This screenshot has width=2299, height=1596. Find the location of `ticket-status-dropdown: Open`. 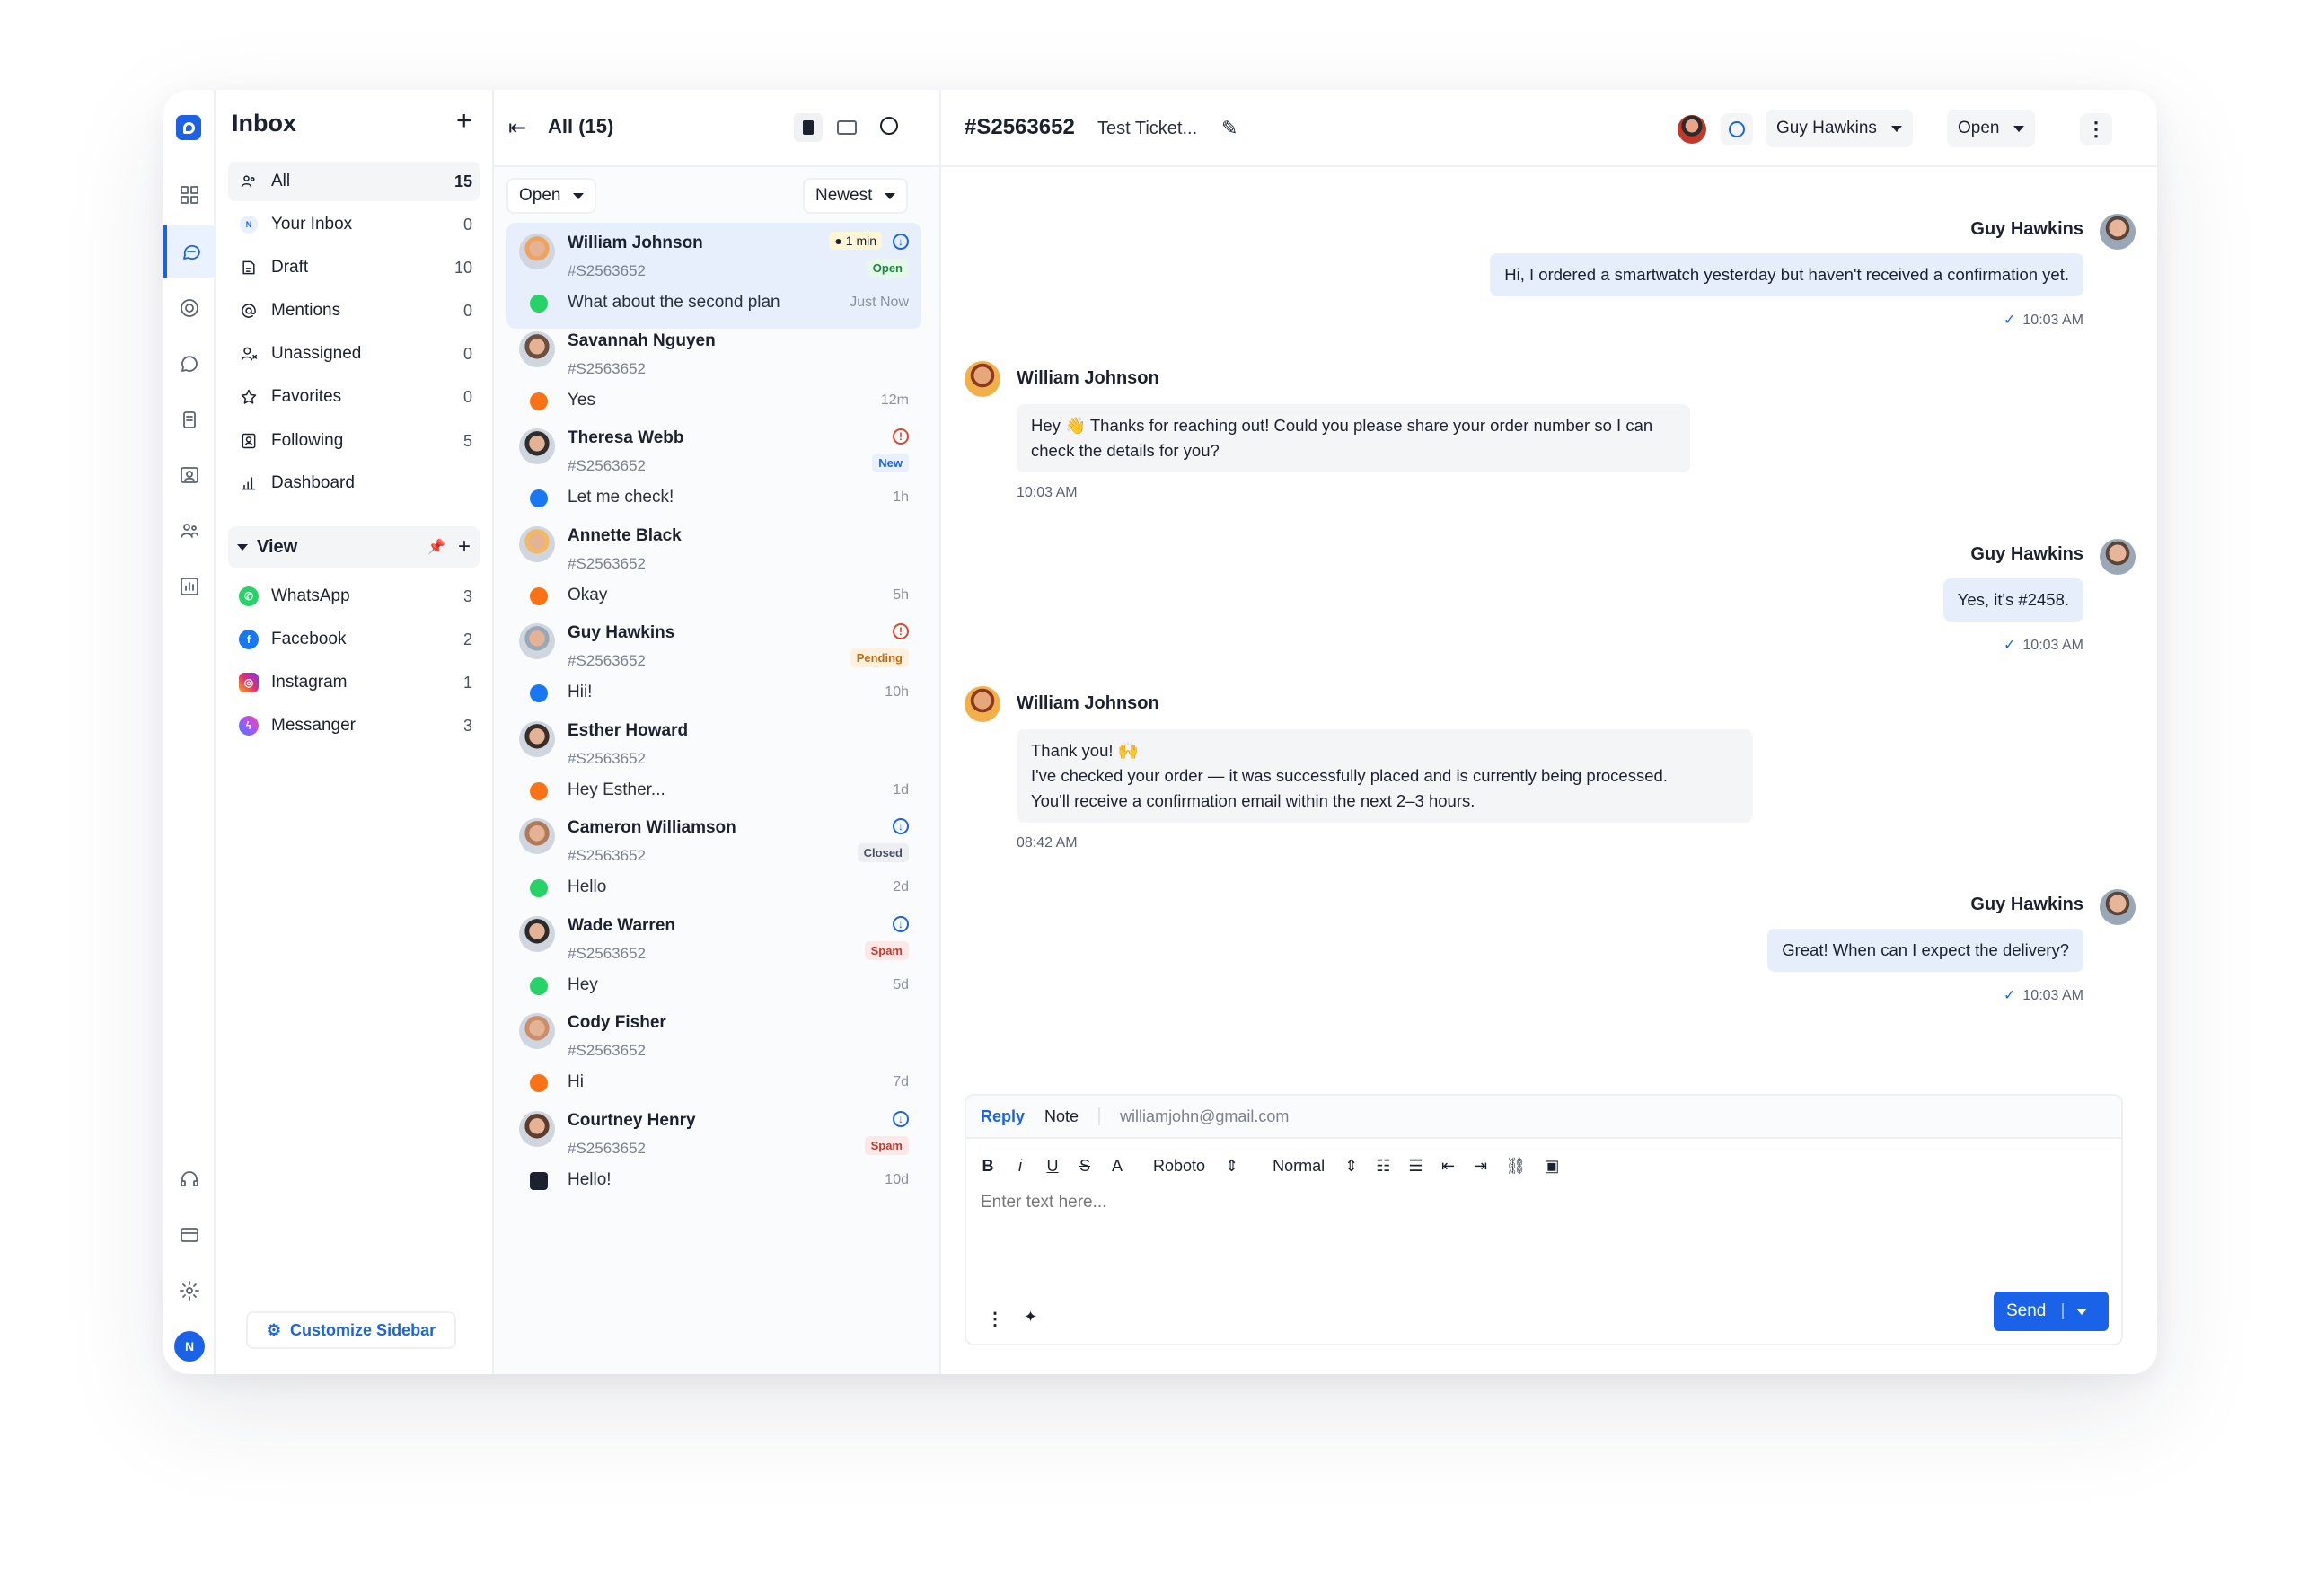

ticket-status-dropdown: Open is located at coordinates (1991, 128).